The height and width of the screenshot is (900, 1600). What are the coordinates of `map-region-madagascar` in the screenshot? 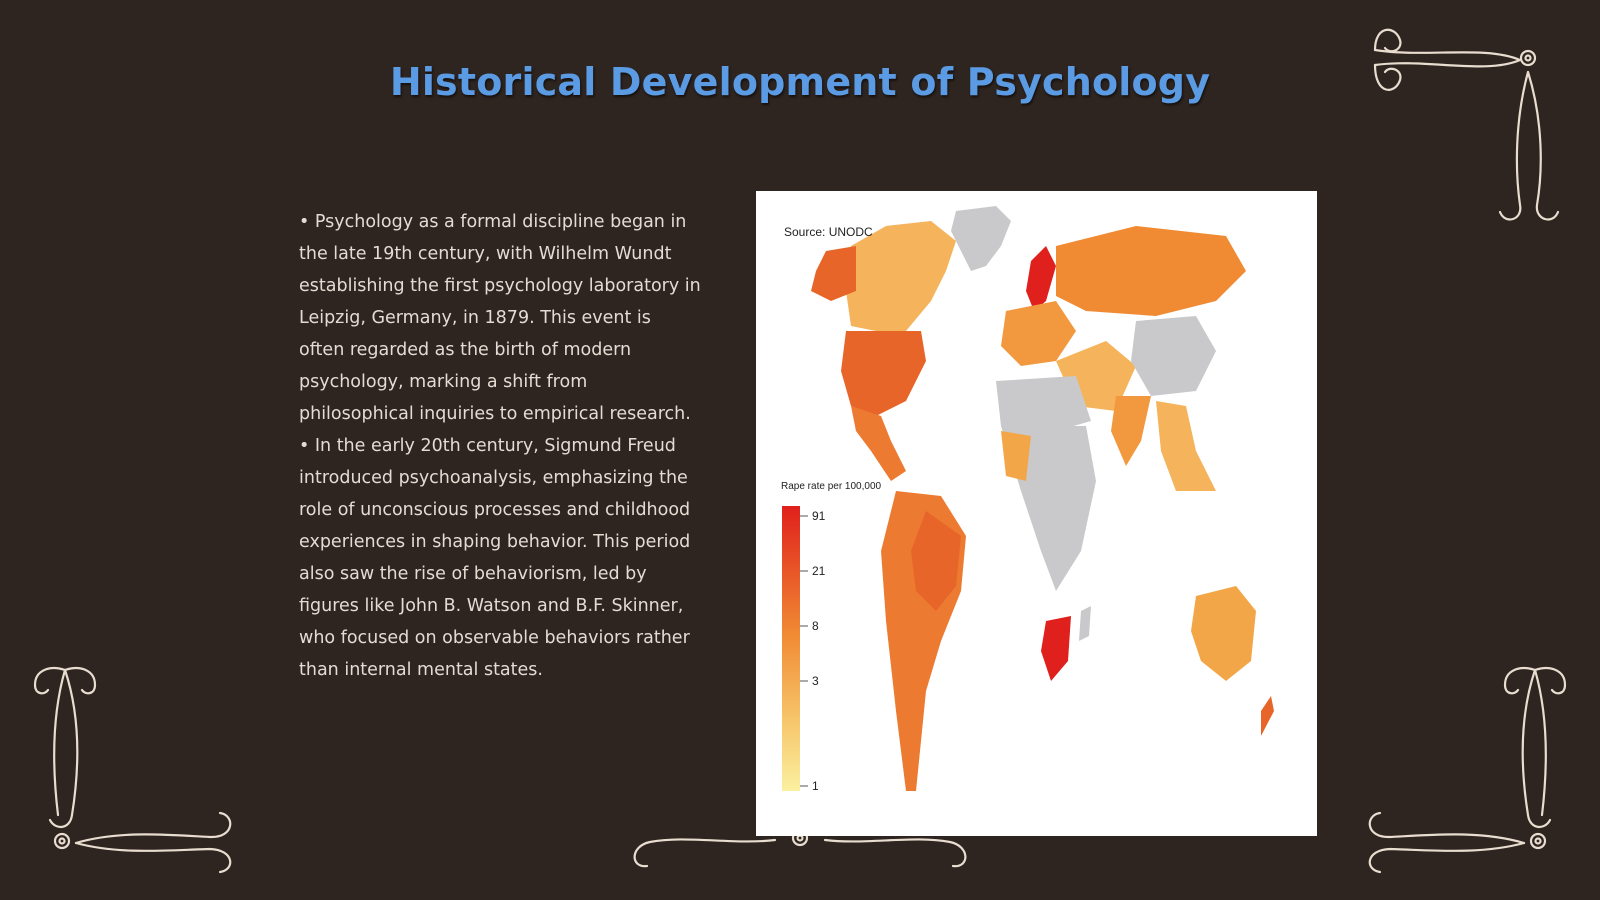 It's located at (1085, 623).